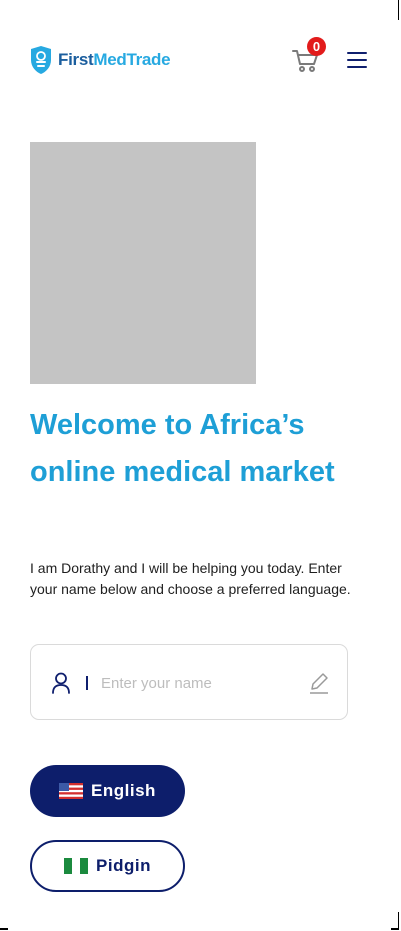 The image size is (401, 931). What do you see at coordinates (61, 683) in the screenshot?
I see `user-icon` at bounding box center [61, 683].